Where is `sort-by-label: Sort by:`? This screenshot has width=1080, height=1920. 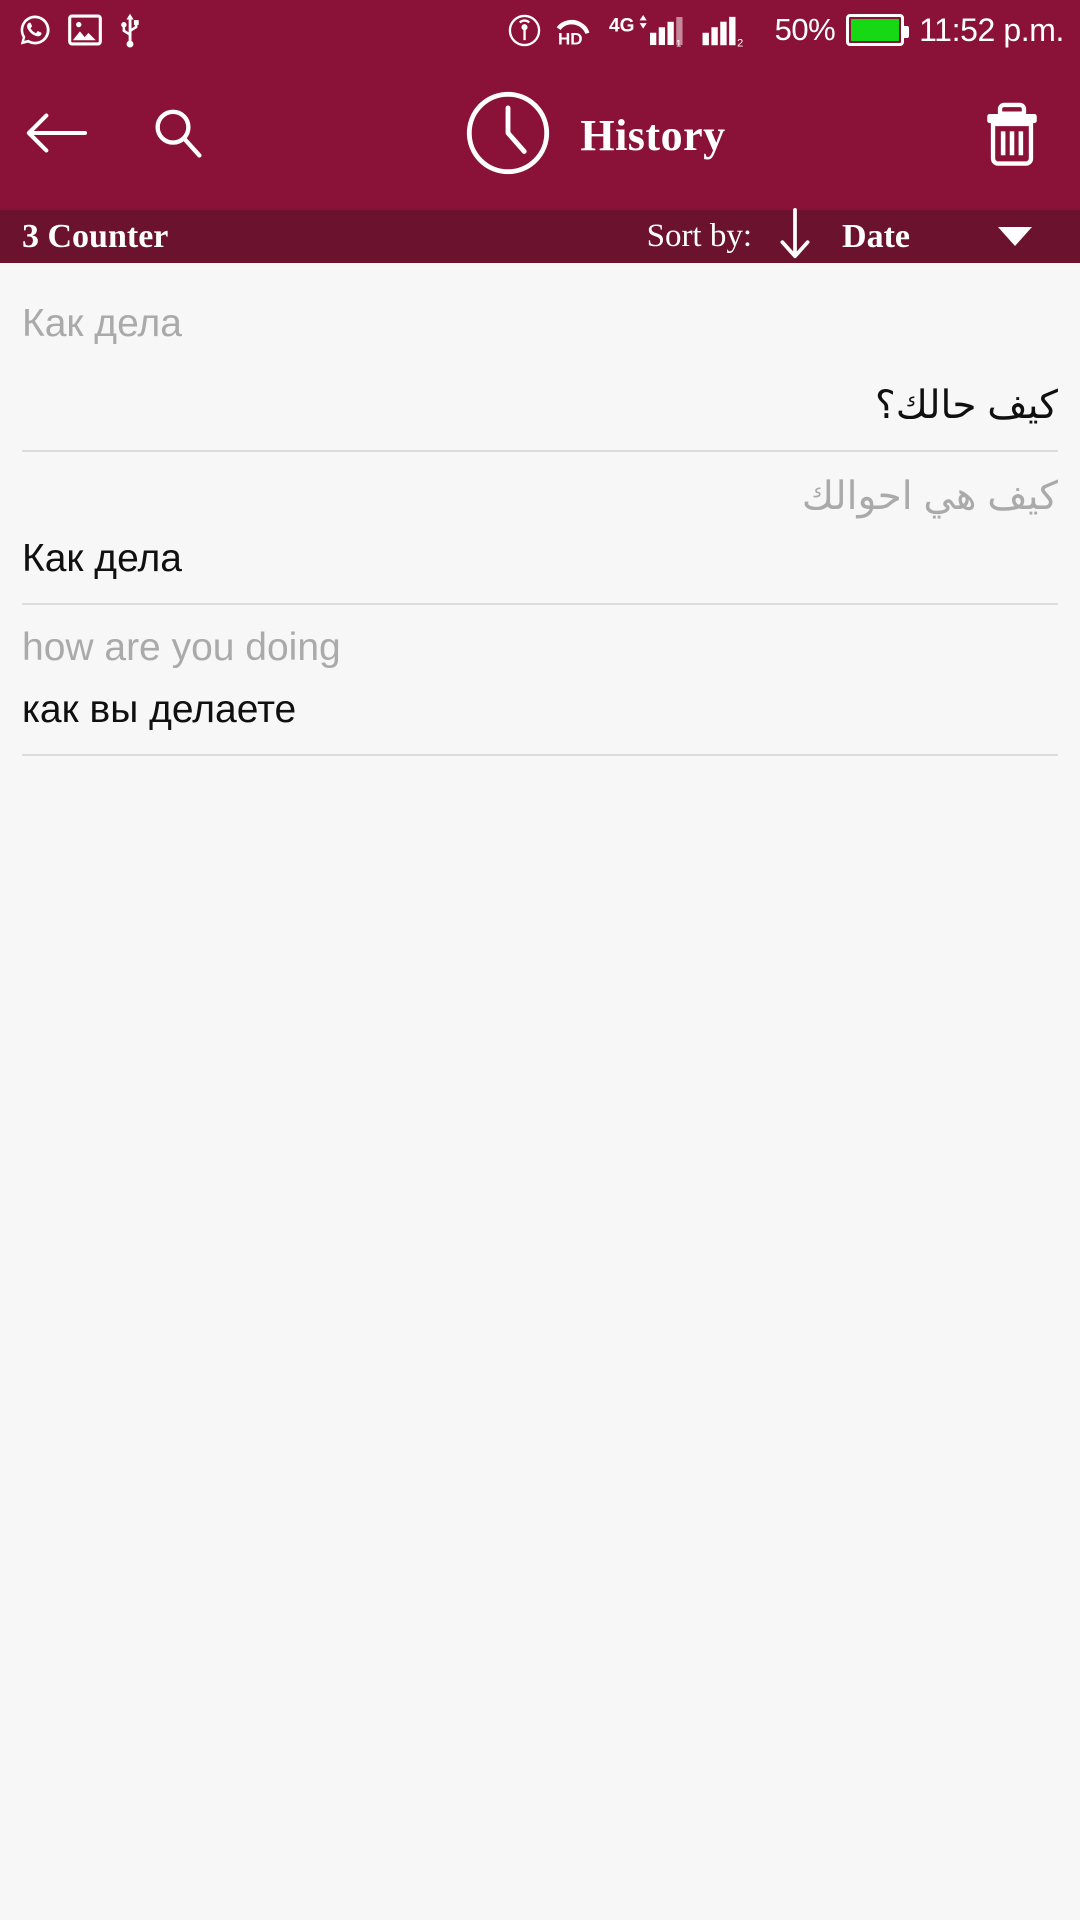
sort-by-label: Sort by: is located at coordinates (699, 236).